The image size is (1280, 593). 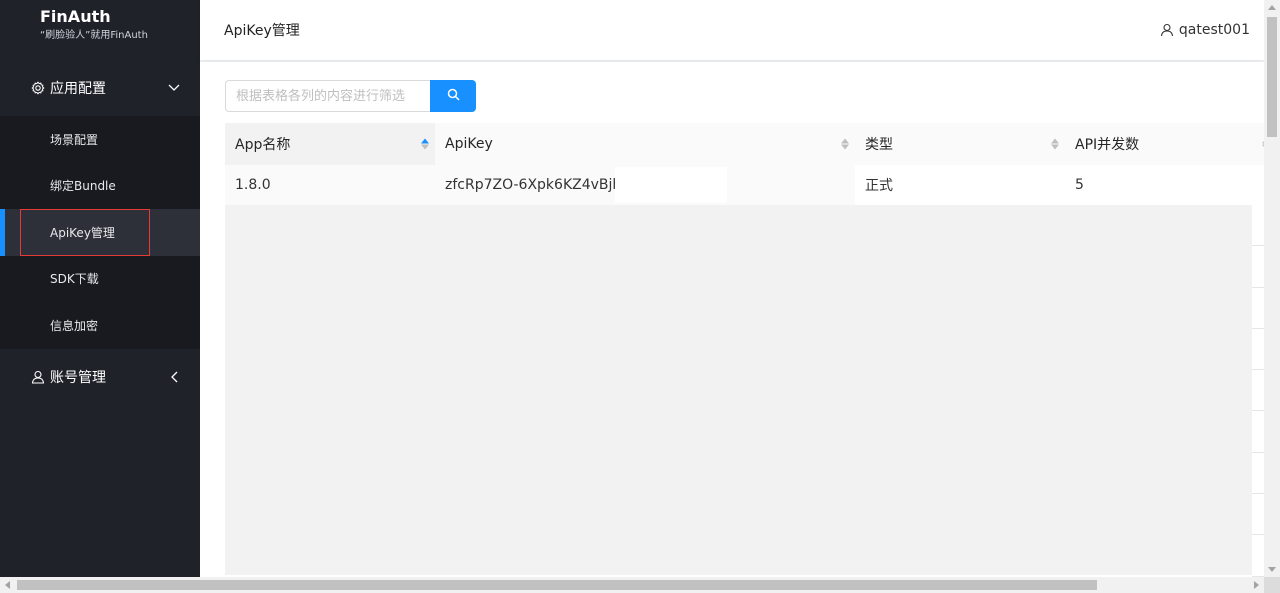 I want to click on search-input, so click(x=327, y=96).